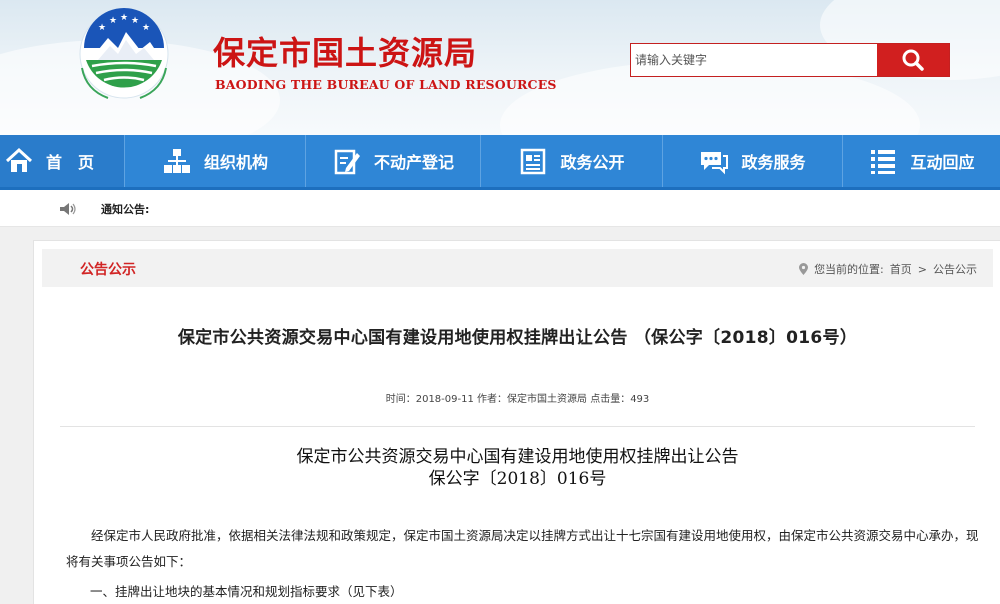 This screenshot has height=604, width=1000. What do you see at coordinates (955, 269) in the screenshot?
I see `breadcrumb-current: 公告公示` at bounding box center [955, 269].